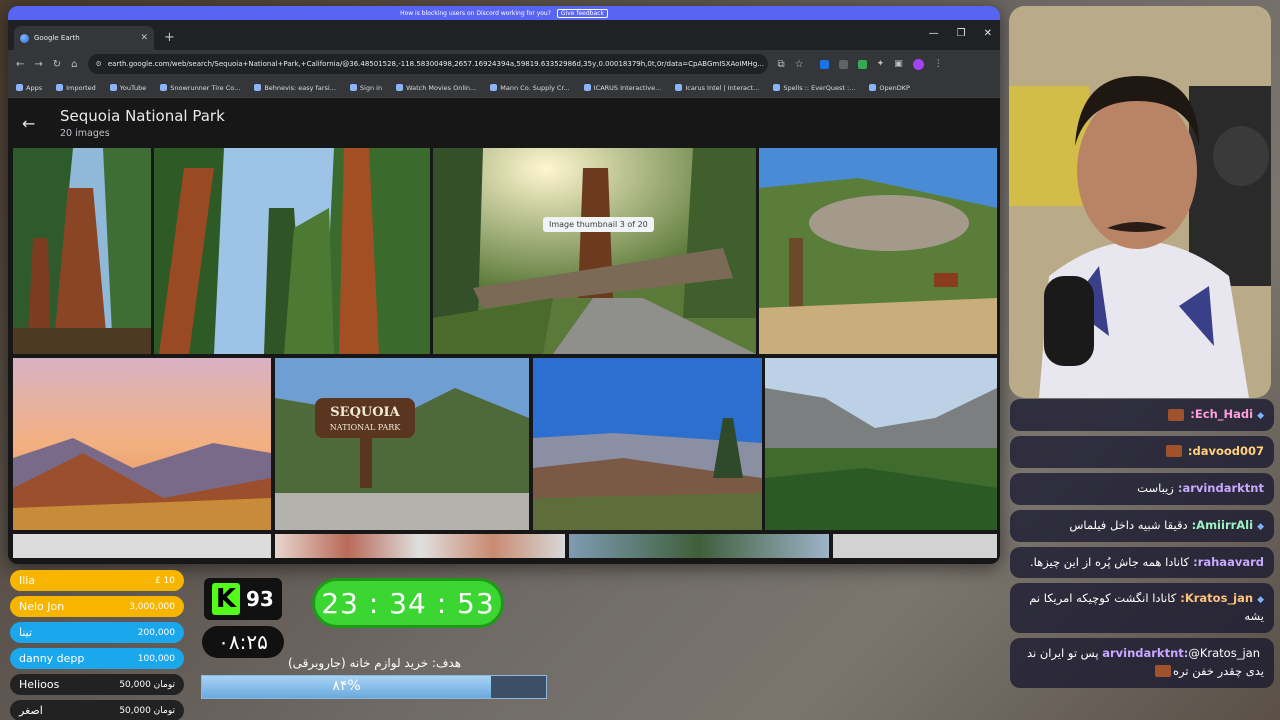 The height and width of the screenshot is (720, 1280). Describe the element at coordinates (57, 64) in the screenshot. I see `reload-icon: ↻` at that location.